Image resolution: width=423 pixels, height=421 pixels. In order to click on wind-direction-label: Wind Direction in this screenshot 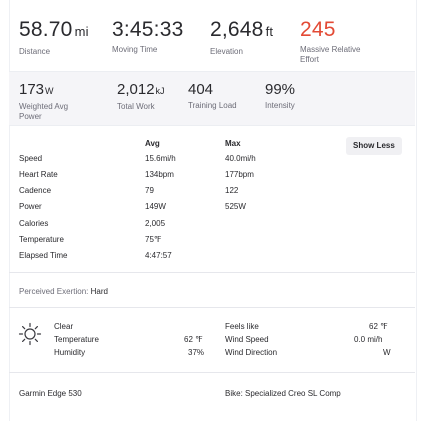, I will do `click(251, 352)`.